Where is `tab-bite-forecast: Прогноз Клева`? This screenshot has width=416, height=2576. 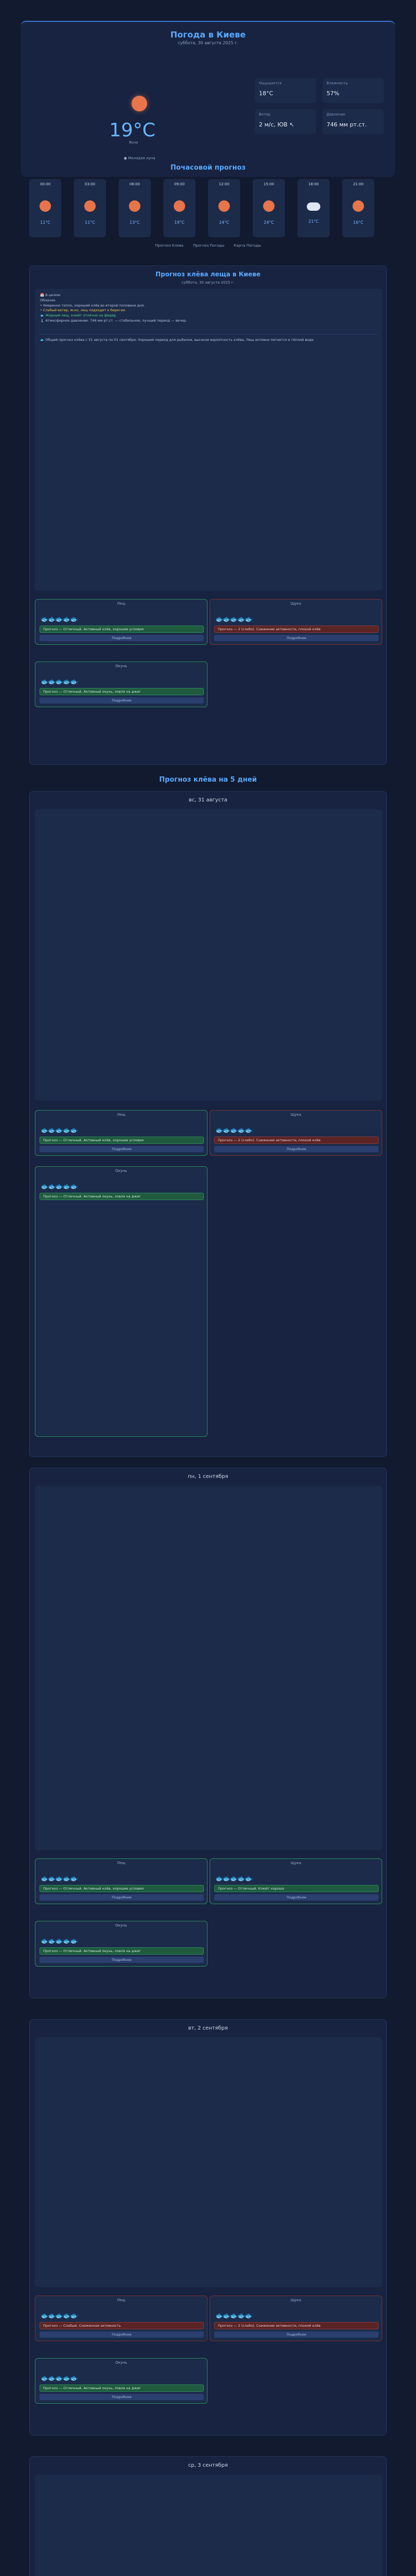 tab-bite-forecast: Прогноз Клева is located at coordinates (169, 246).